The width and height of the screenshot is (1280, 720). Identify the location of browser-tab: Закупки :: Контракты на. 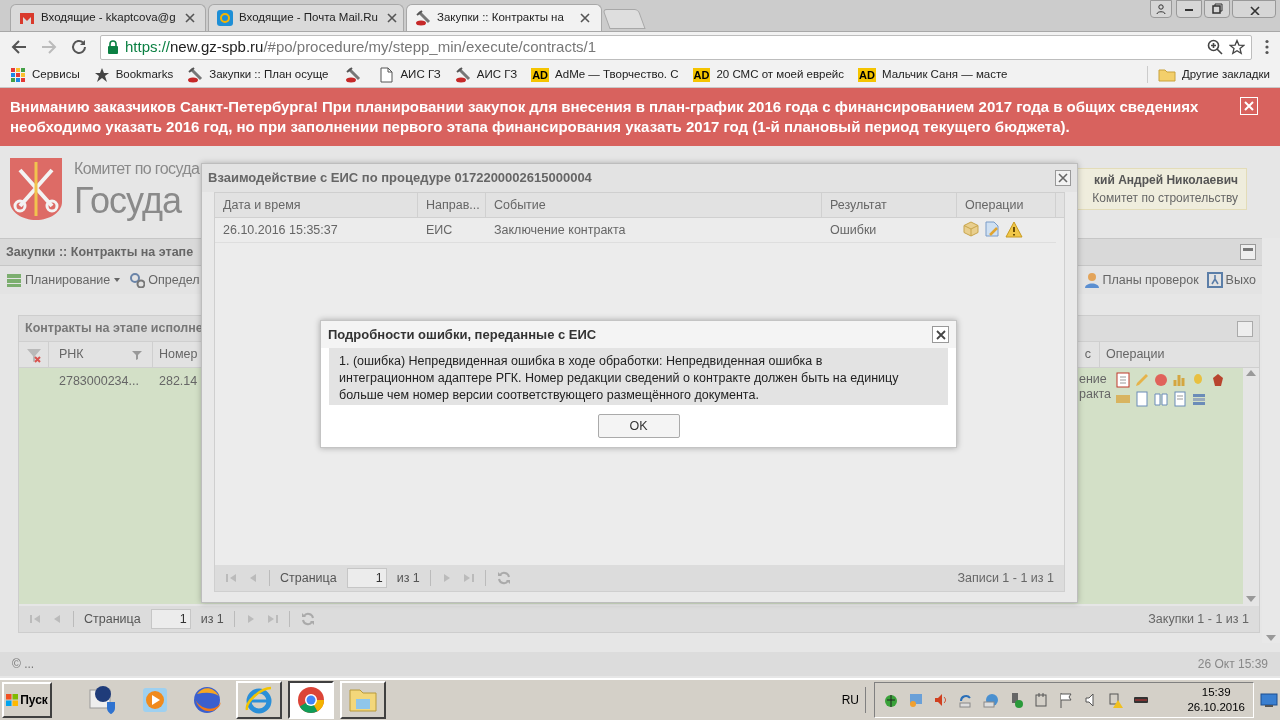
(504, 17).